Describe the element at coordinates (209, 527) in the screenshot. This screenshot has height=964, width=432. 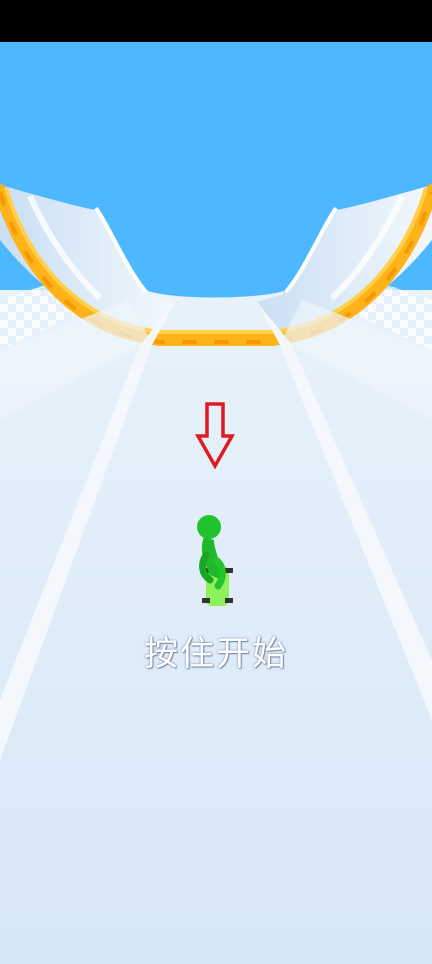
I see `player-head` at that location.